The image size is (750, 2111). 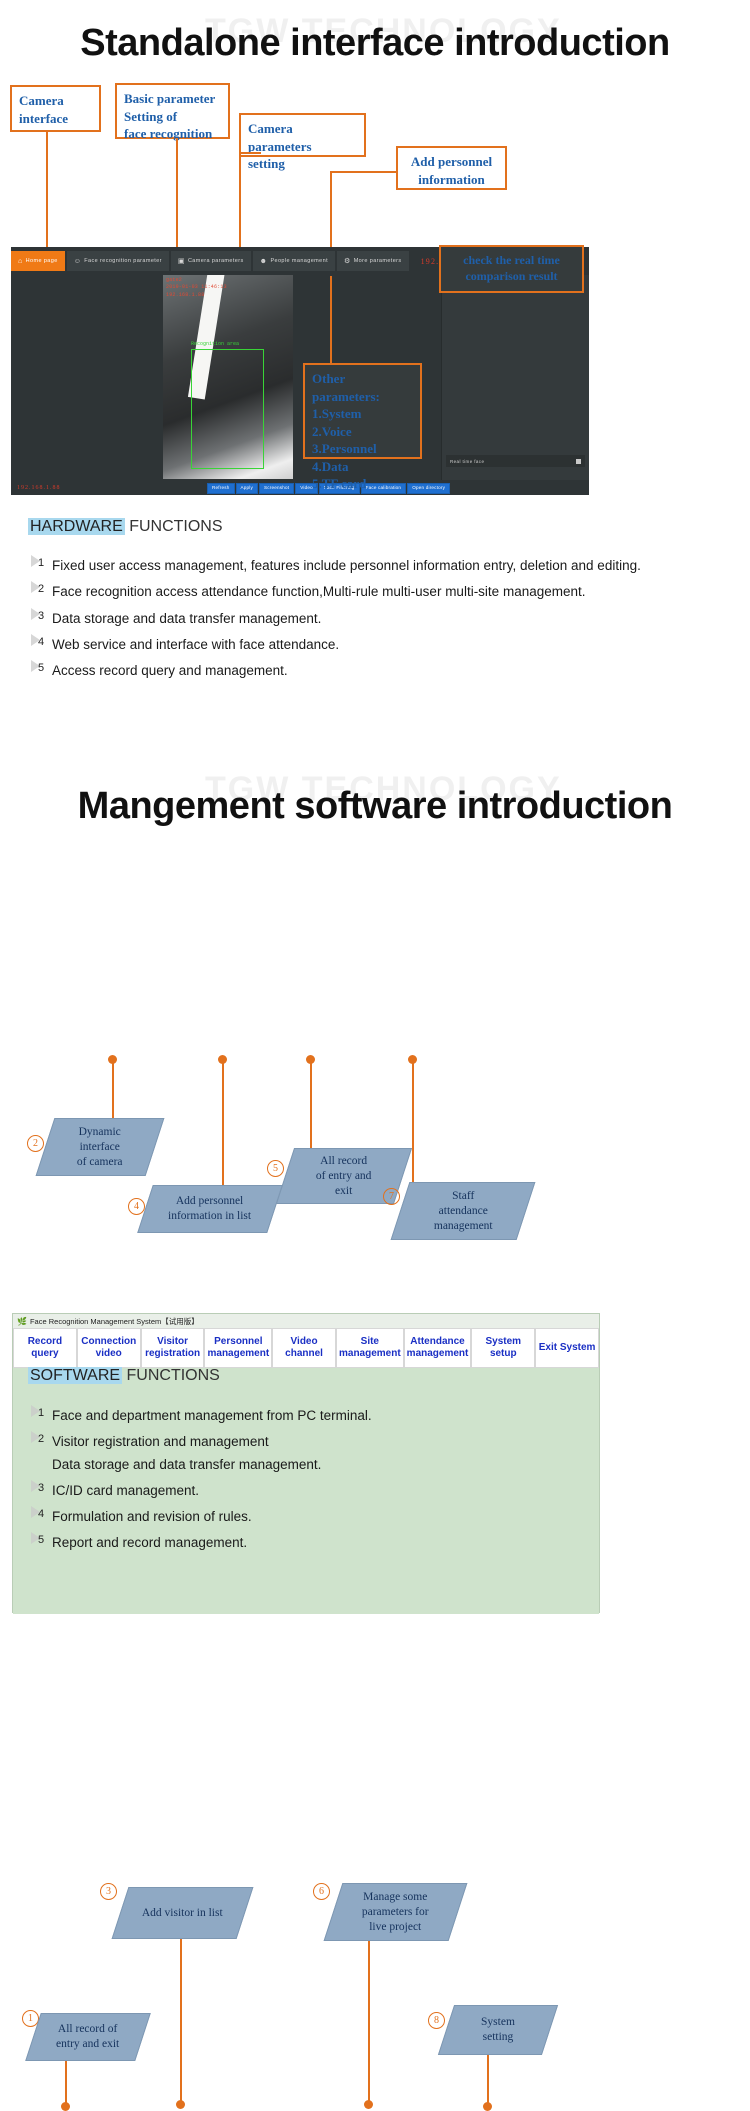 I want to click on tab-camera-parameters: ▣ Camera parameters, so click(x=210, y=261).